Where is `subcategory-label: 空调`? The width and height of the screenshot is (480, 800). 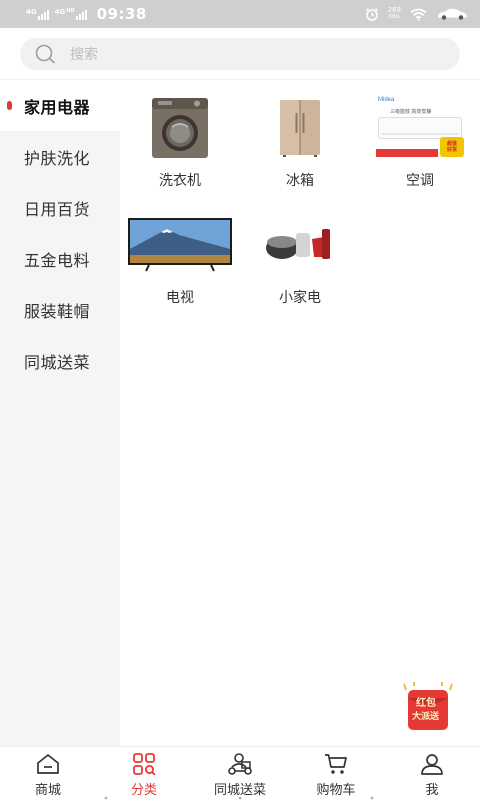
subcategory-label: 空调 is located at coordinates (420, 180).